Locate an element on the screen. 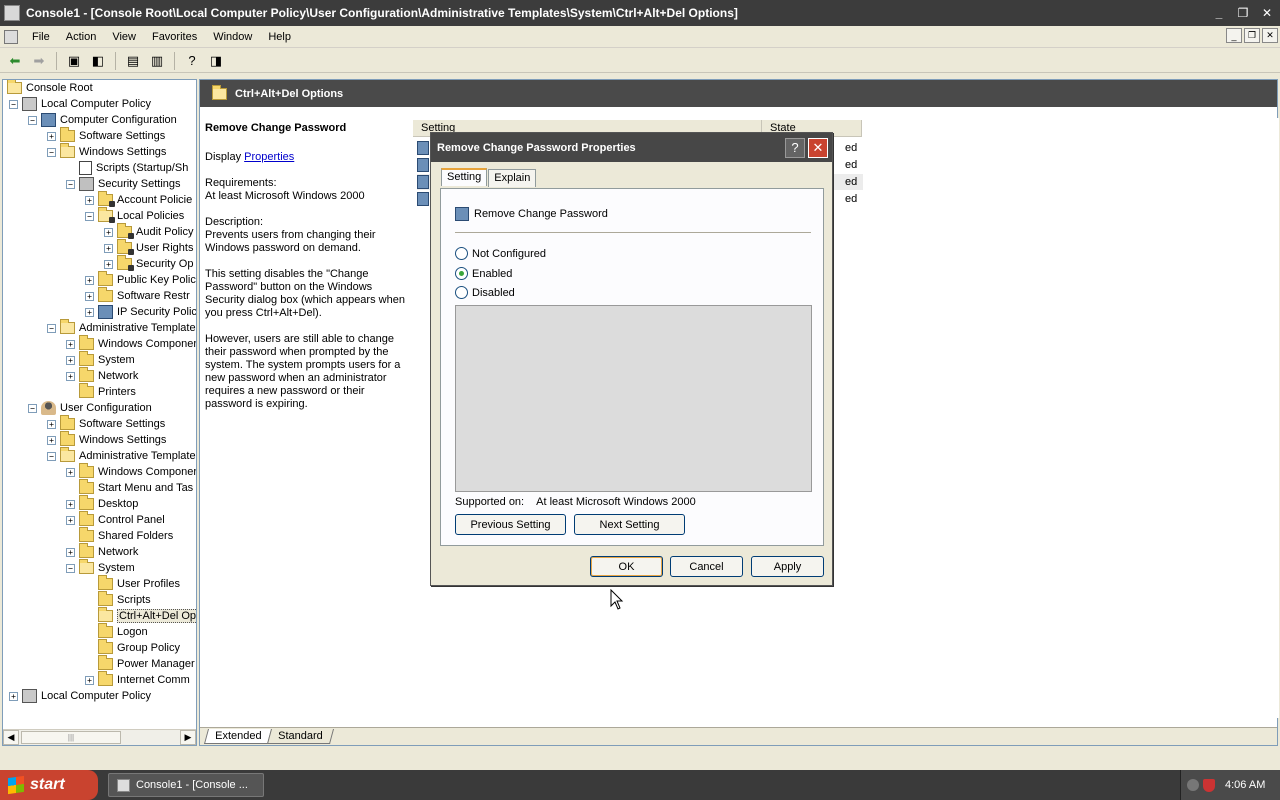 The height and width of the screenshot is (800, 1280). console-icon is located at coordinates (11, 36).